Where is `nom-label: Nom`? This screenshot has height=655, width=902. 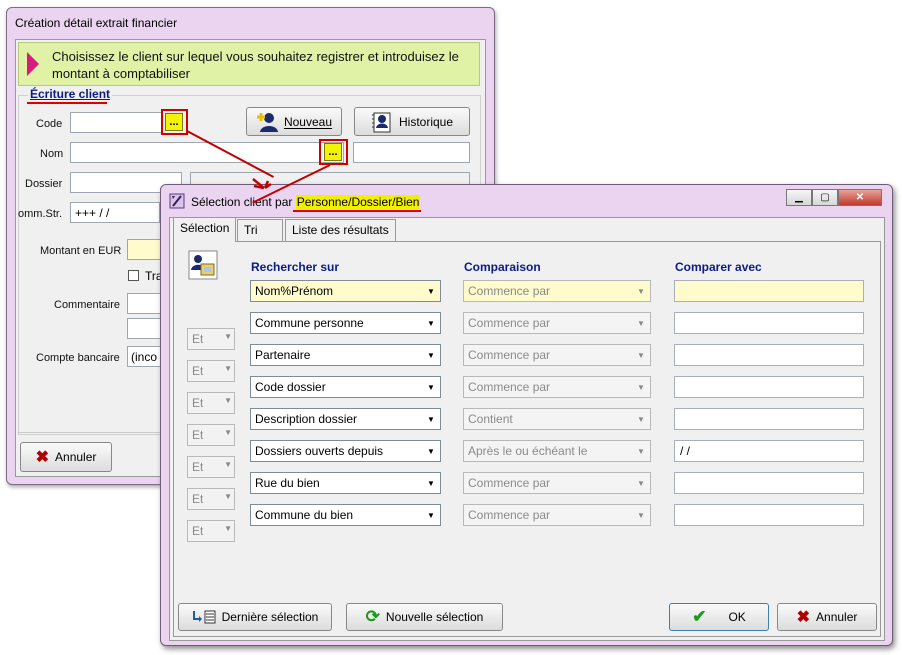 nom-label: Nom is located at coordinates (52, 154).